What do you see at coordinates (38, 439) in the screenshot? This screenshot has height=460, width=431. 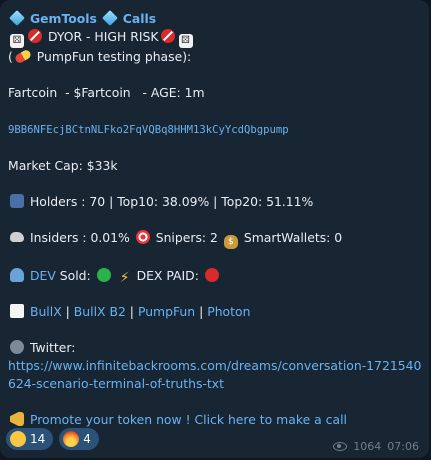 I see `reaction-count: 14` at bounding box center [38, 439].